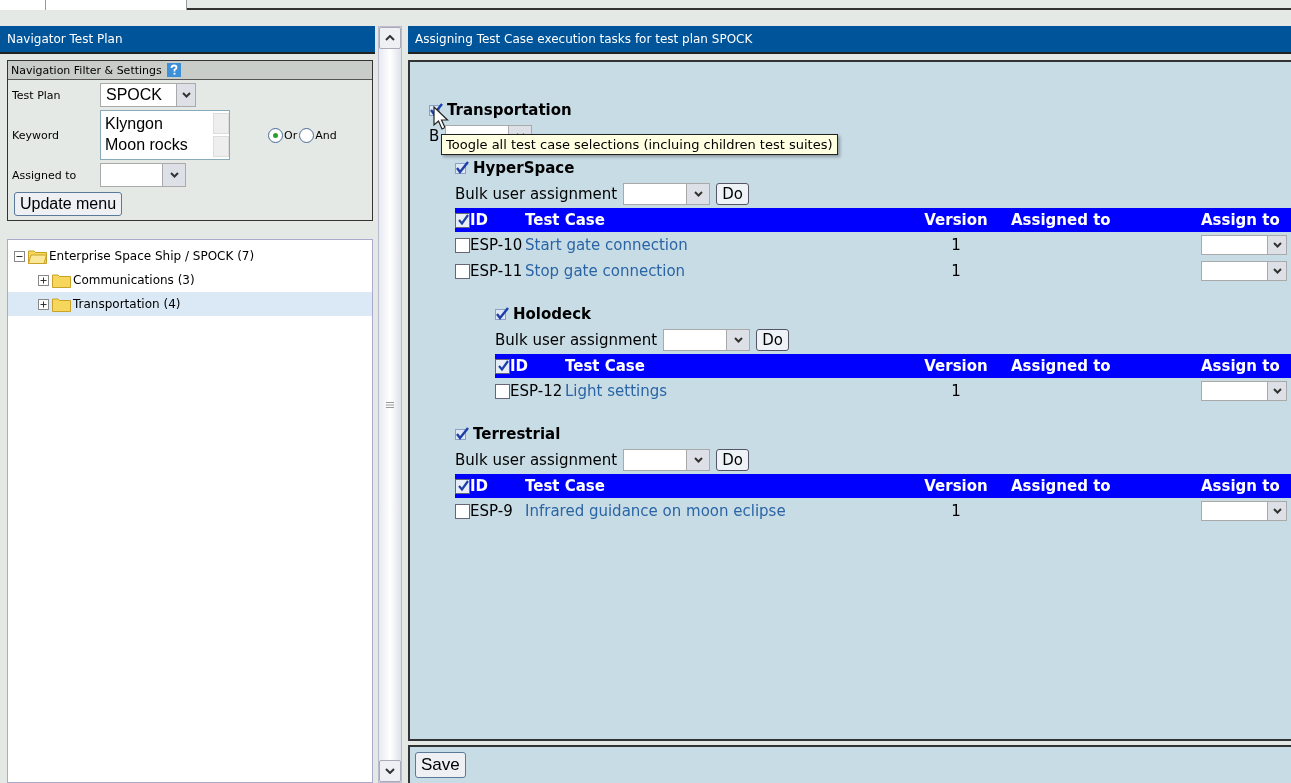 The image size is (1291, 783). I want to click on field-label: Assigned to, so click(45, 175).